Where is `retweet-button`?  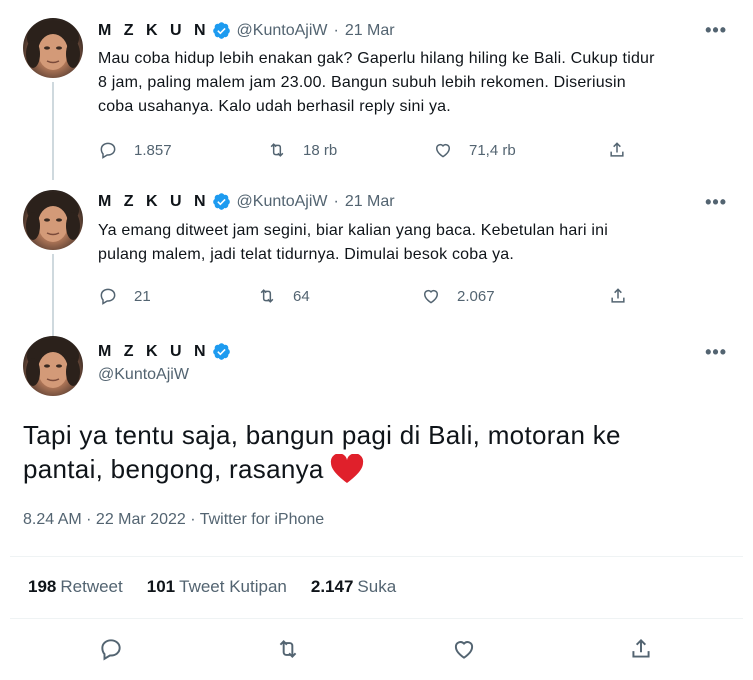 retweet-button is located at coordinates (288, 649).